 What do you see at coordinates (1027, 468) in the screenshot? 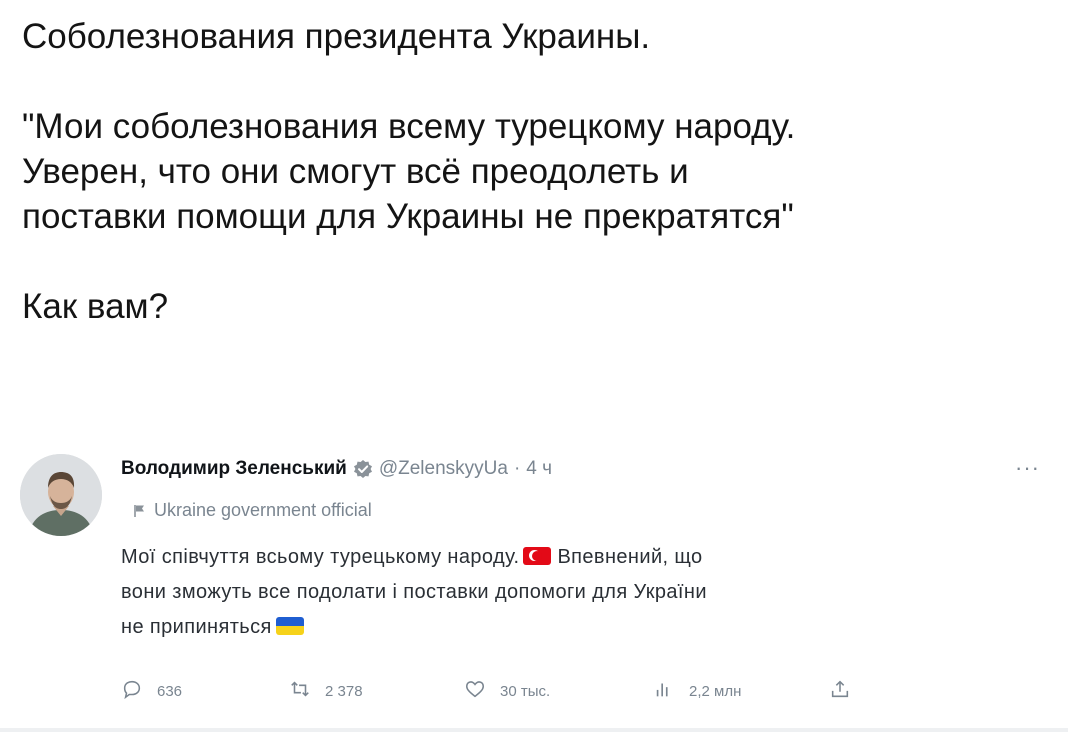
I see `more-icon: ···` at bounding box center [1027, 468].